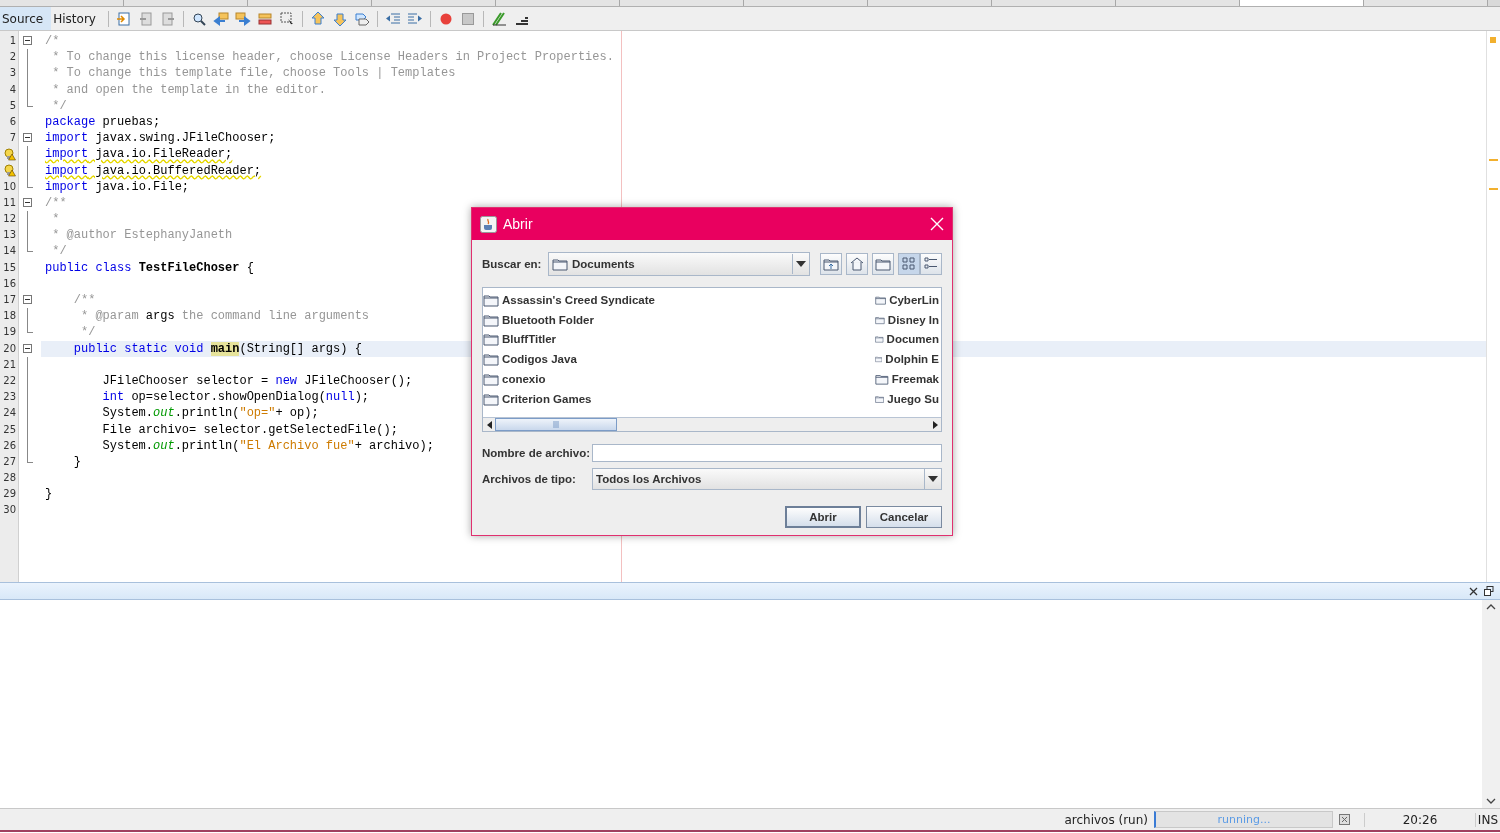 The image size is (1500, 833). Describe the element at coordinates (9, 478) in the screenshot. I see `line-number: 28` at that location.